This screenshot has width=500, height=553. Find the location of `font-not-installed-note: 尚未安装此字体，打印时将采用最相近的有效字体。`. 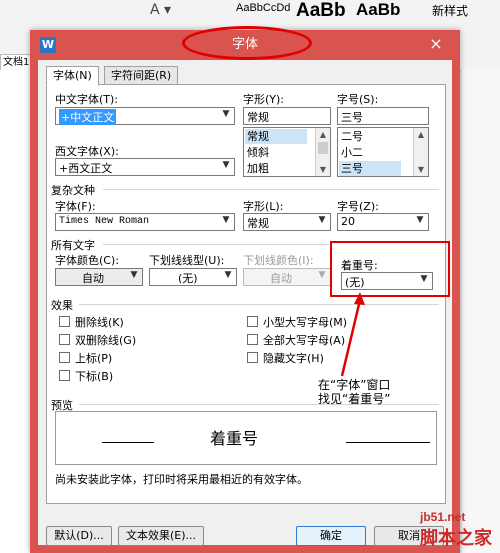

font-not-installed-note: 尚未安装此字体，打印时将采用最相近的有效字体。 is located at coordinates (181, 479).